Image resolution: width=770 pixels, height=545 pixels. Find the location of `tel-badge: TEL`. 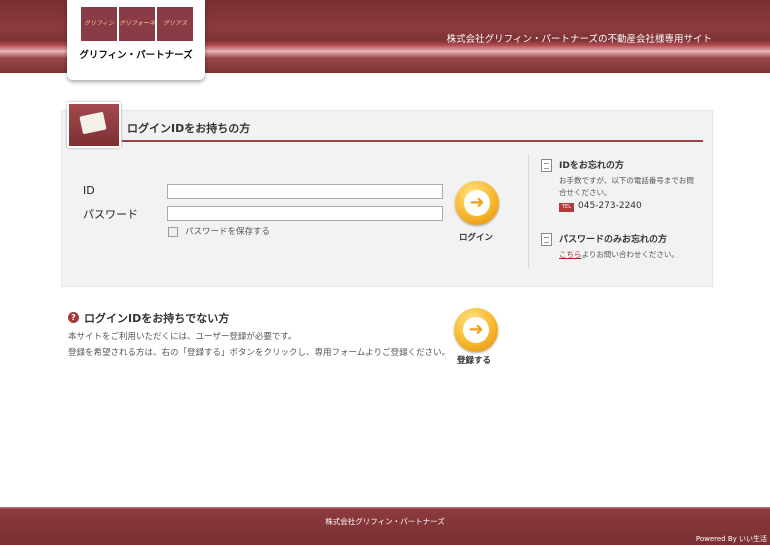

tel-badge: TEL is located at coordinates (566, 207).